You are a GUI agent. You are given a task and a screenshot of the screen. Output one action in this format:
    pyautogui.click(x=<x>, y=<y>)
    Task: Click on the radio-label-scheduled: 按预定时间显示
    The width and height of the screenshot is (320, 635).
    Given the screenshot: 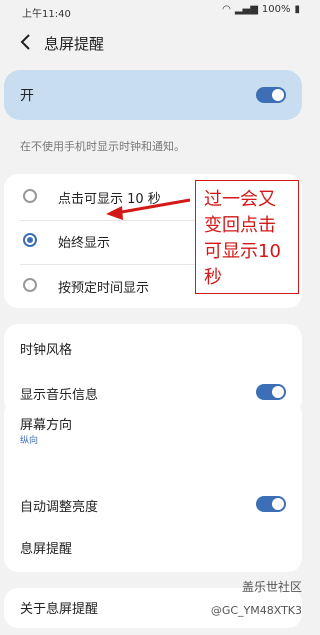 What is the action you would take?
    pyautogui.click(x=104, y=288)
    